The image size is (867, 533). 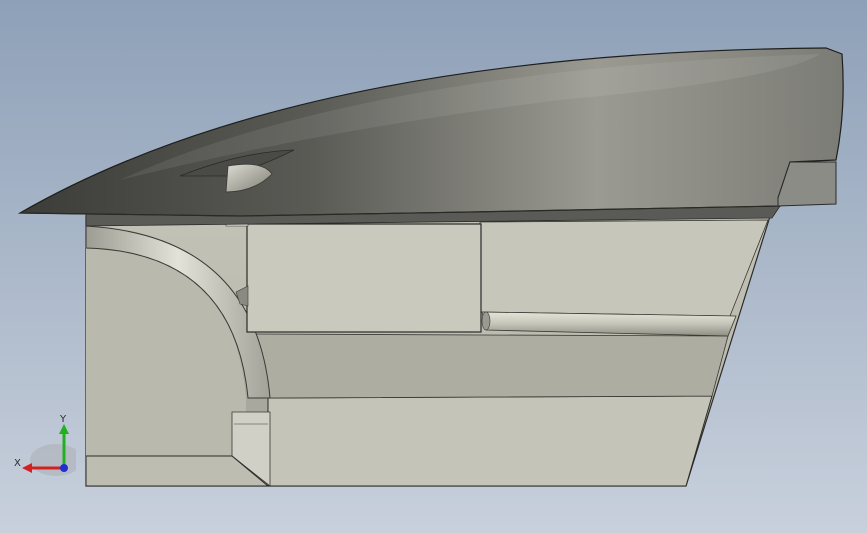 I want to click on y-axis-label: Y, so click(x=63, y=419).